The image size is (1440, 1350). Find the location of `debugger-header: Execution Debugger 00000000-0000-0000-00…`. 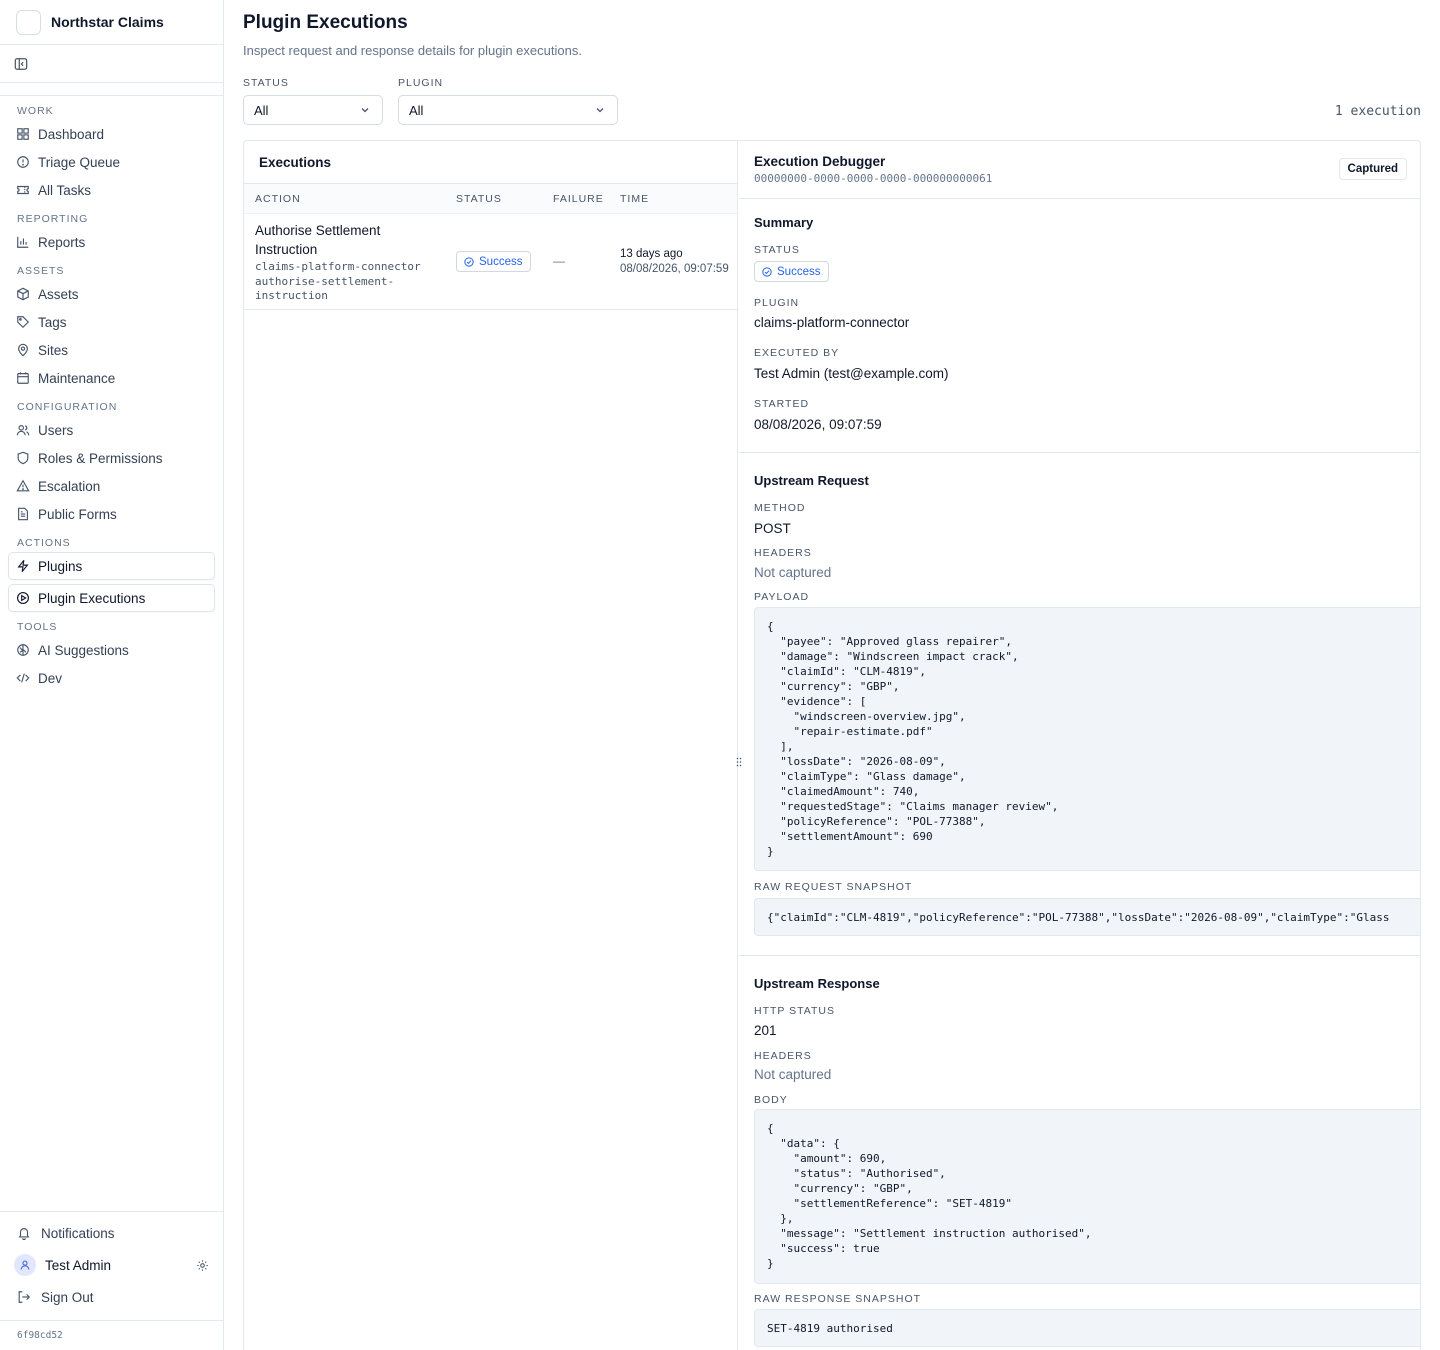

debugger-header: Execution Debugger 00000000-0000-0000-00… is located at coordinates (1079, 170).